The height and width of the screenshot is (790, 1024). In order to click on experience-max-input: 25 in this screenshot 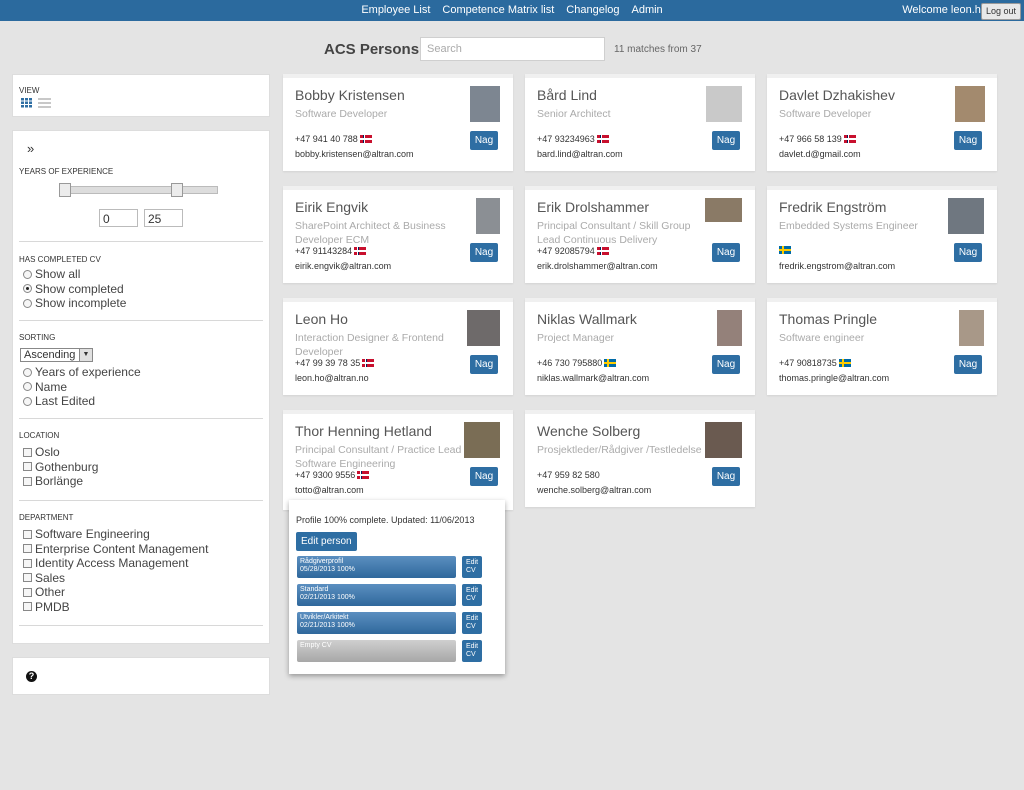, I will do `click(163, 218)`.